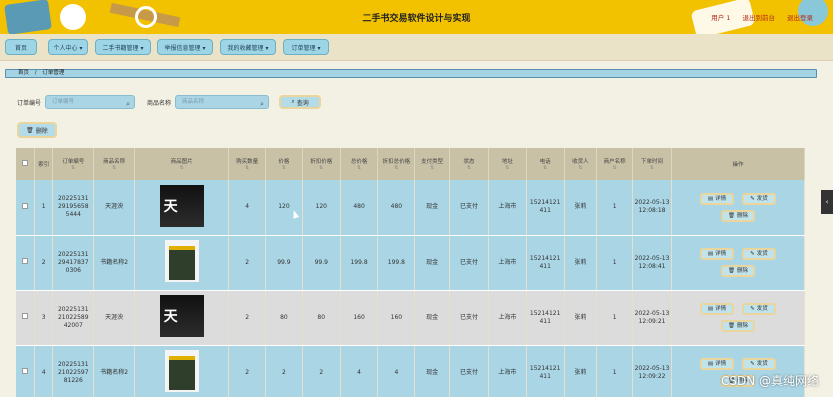  Describe the element at coordinates (53, 73) in the screenshot. I see `breadcrumb-current: 订单管理` at that location.